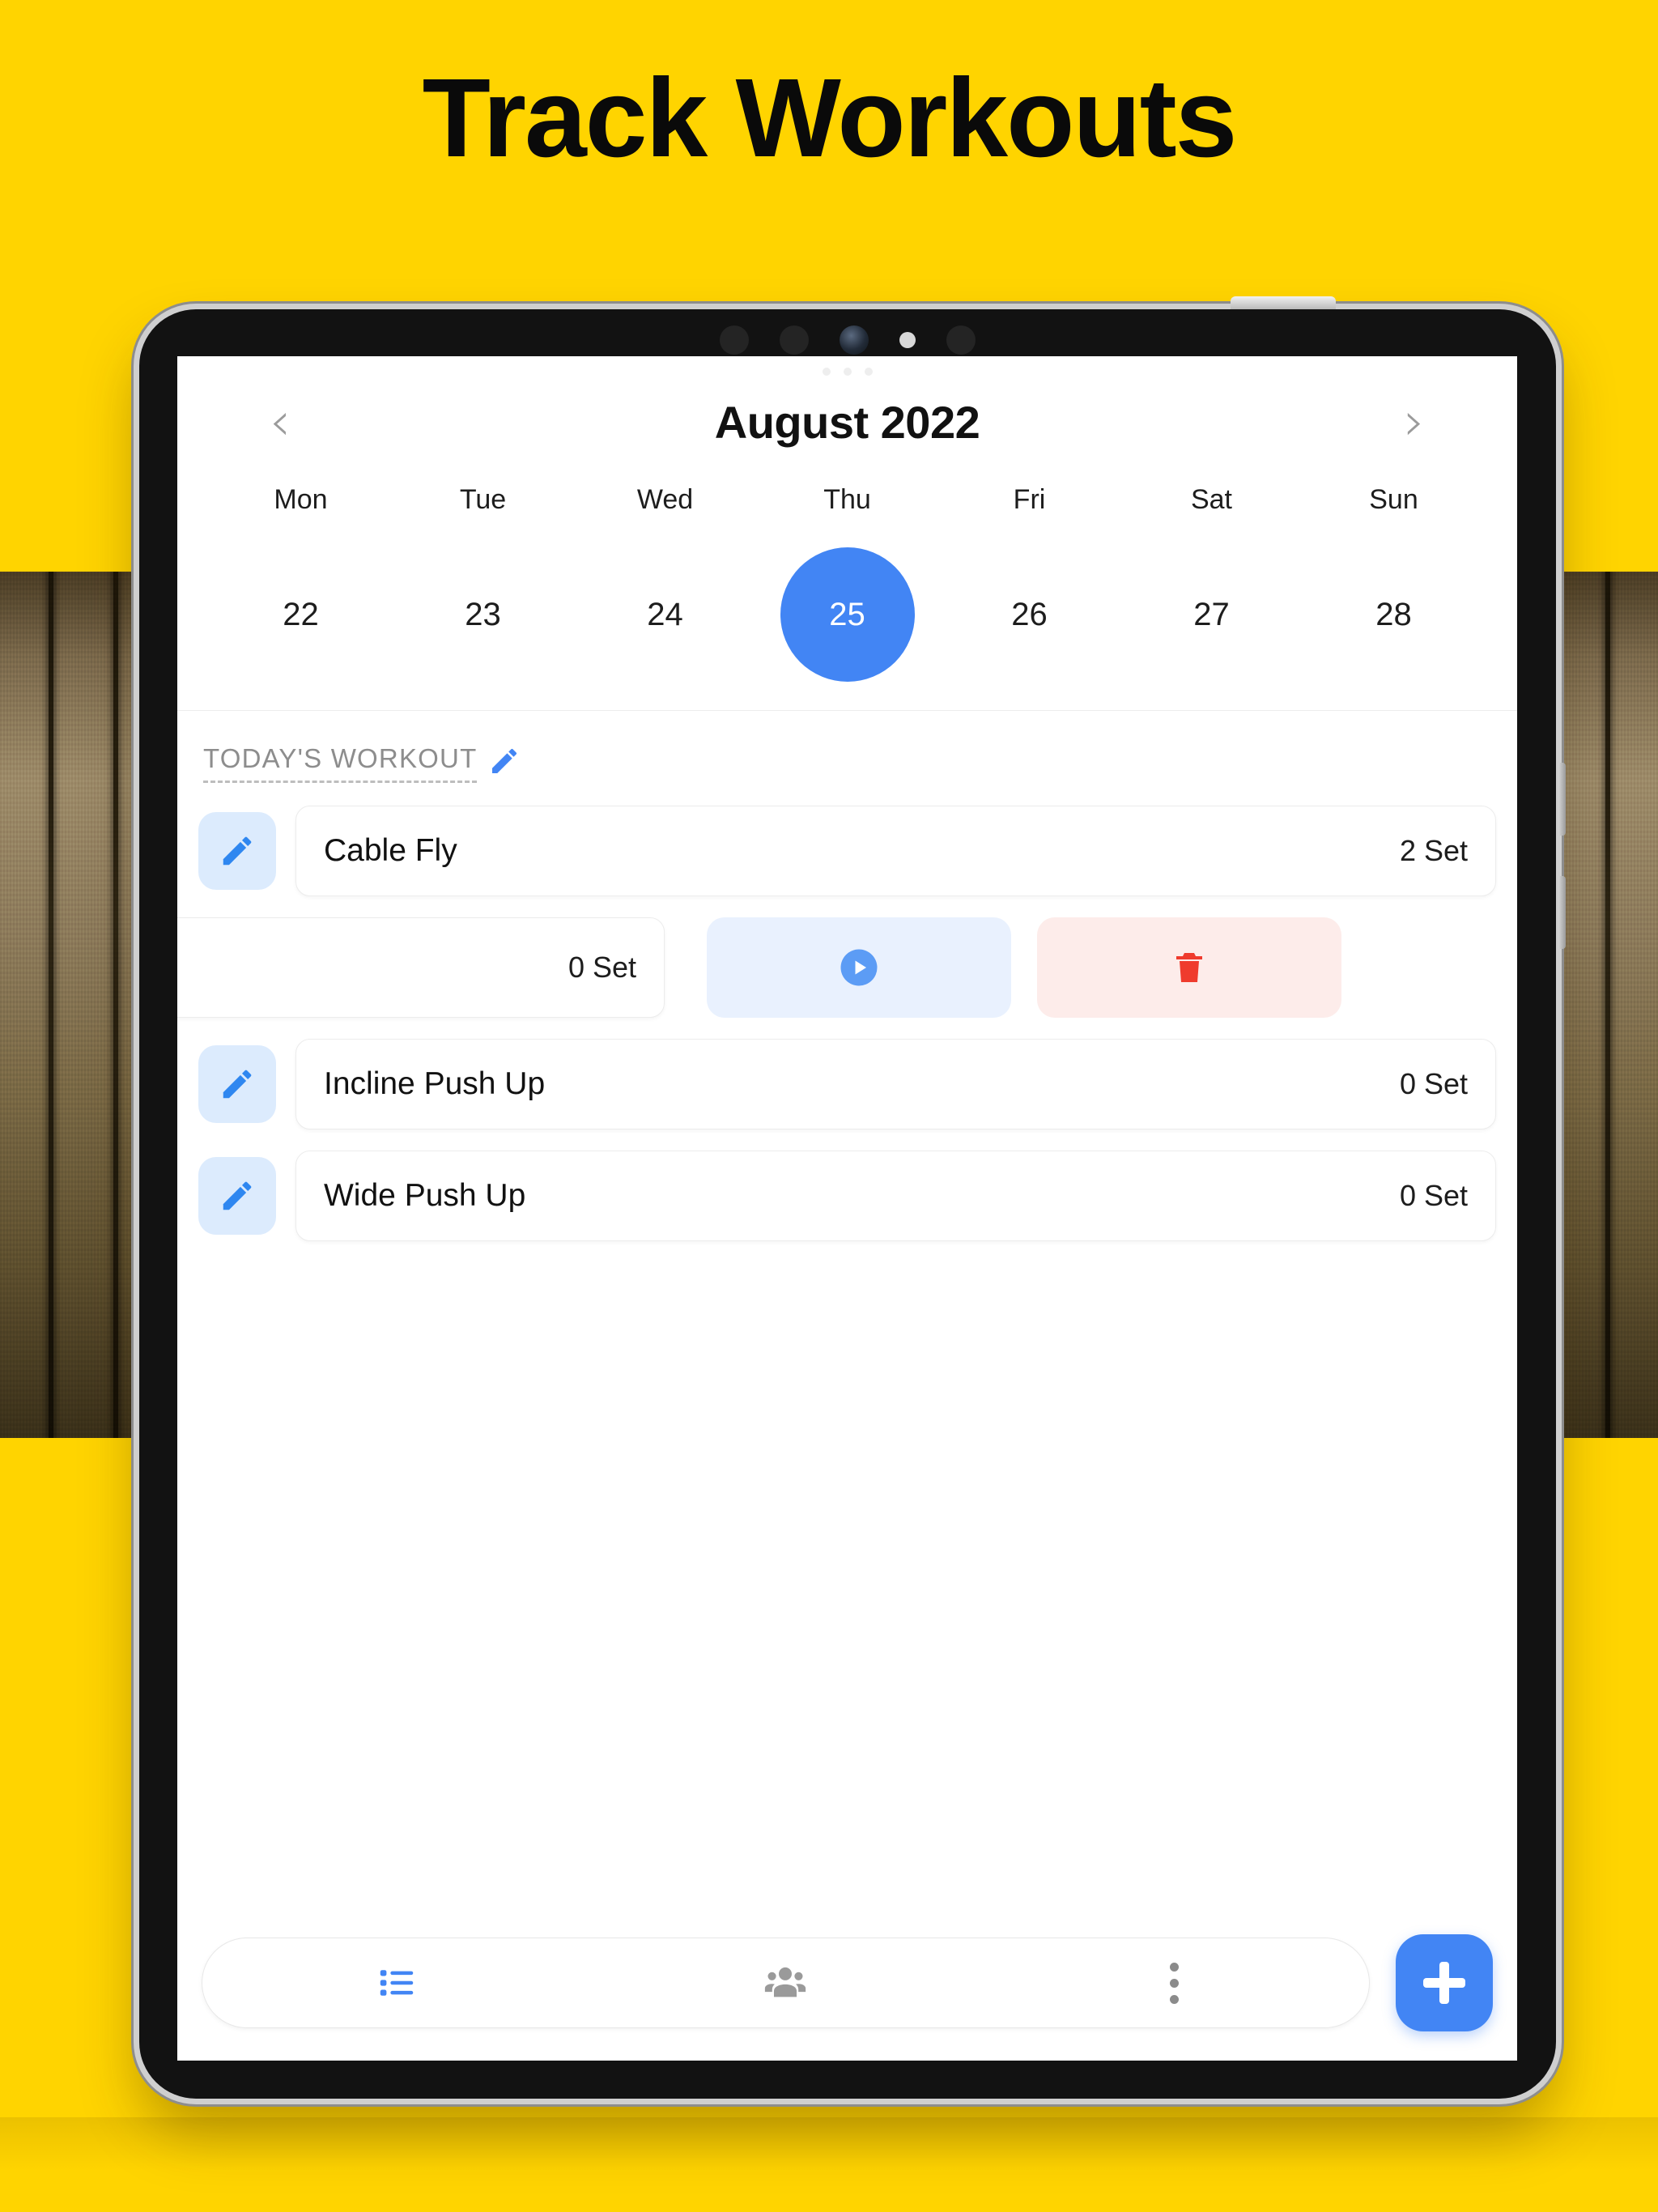 This screenshot has height=2212, width=1658. I want to click on page-title: Track Workouts, so click(830, 119).